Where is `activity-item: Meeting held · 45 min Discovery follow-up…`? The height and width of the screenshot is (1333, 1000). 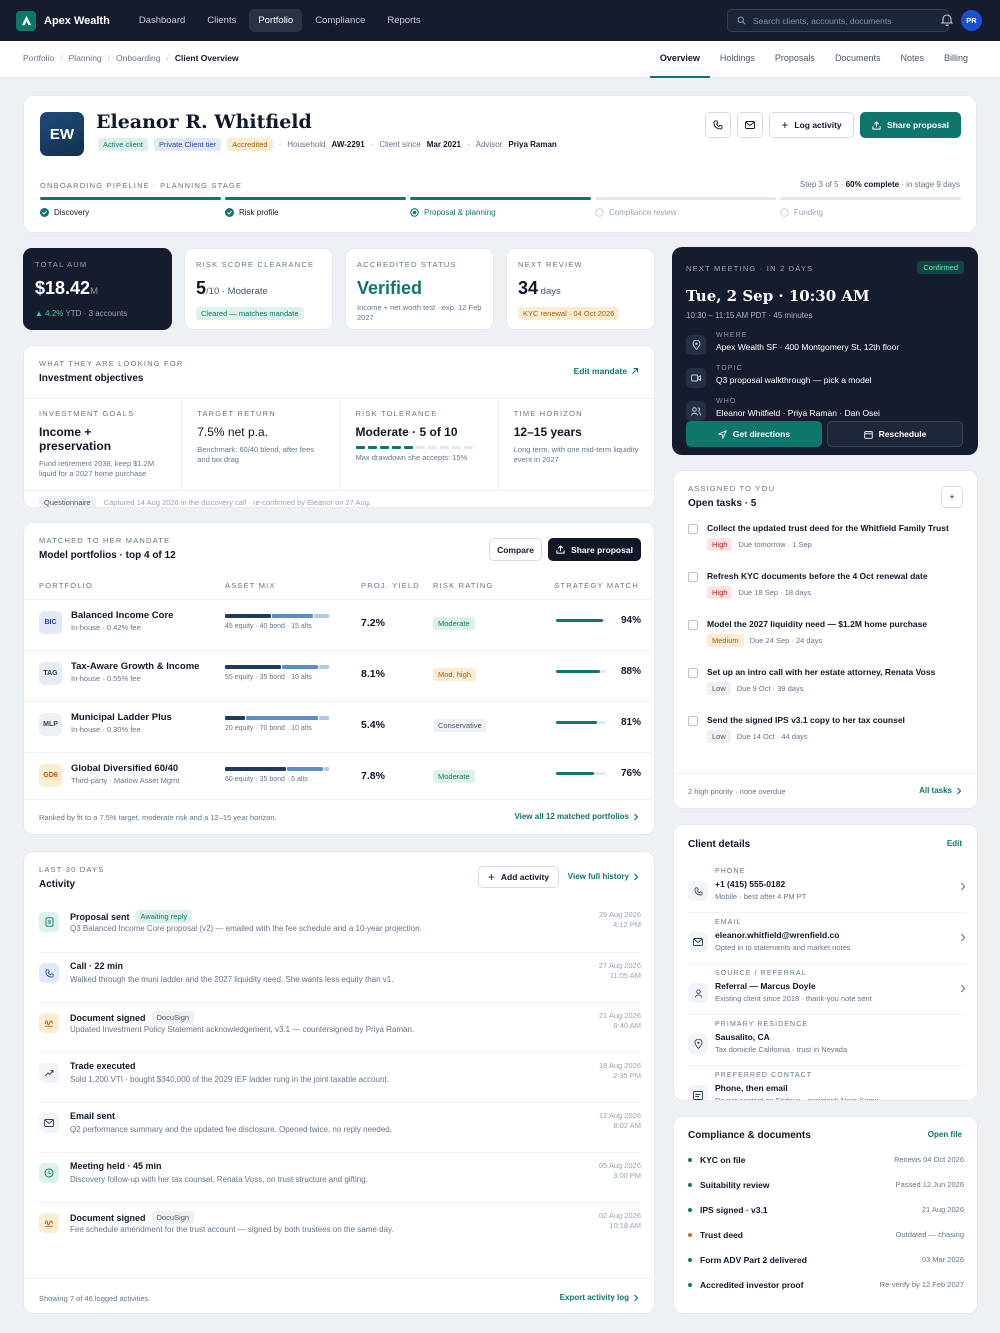 activity-item: Meeting held · 45 min Discovery follow-up… is located at coordinates (340, 1177).